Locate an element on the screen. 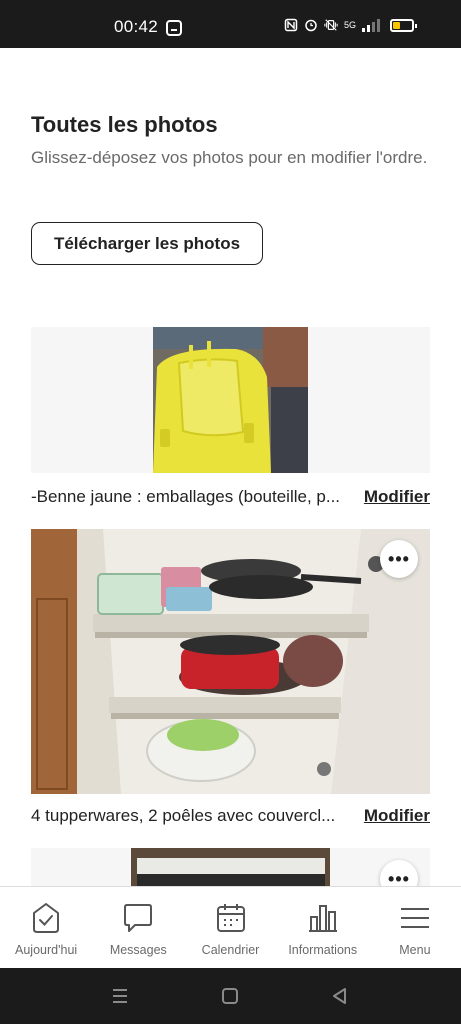  nav-item-menu: Menu is located at coordinates (415, 927).